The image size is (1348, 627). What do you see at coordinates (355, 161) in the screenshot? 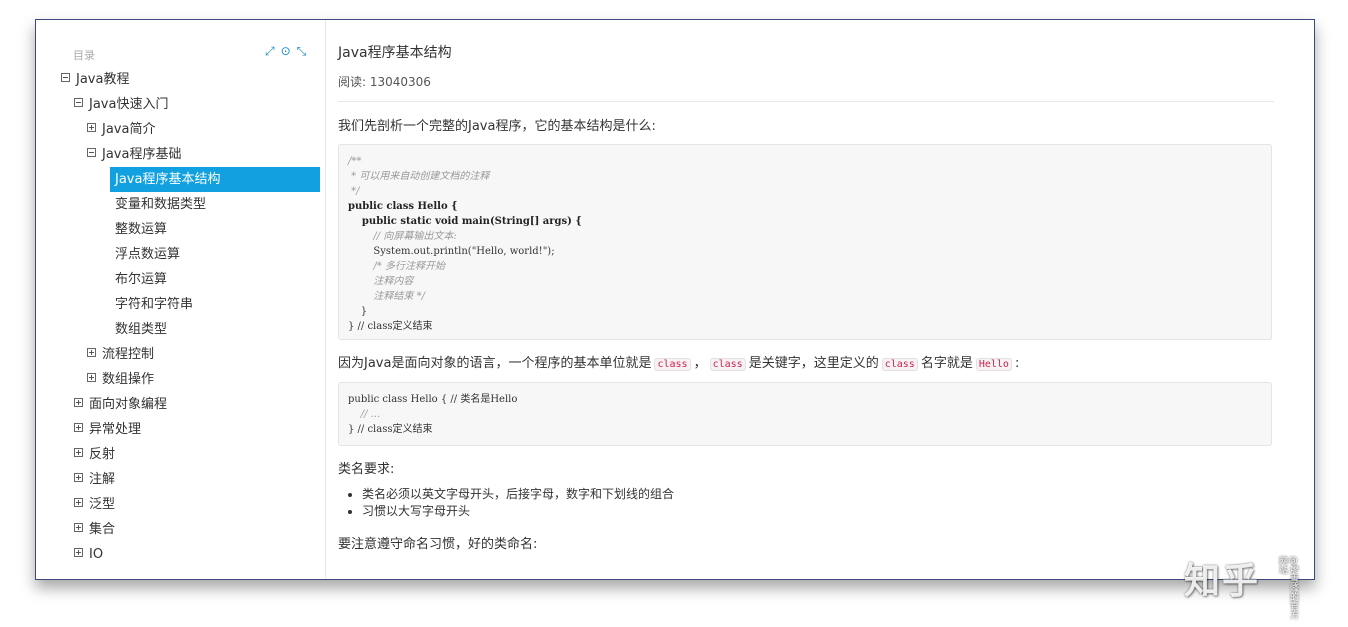
I see `code-text: /**` at bounding box center [355, 161].